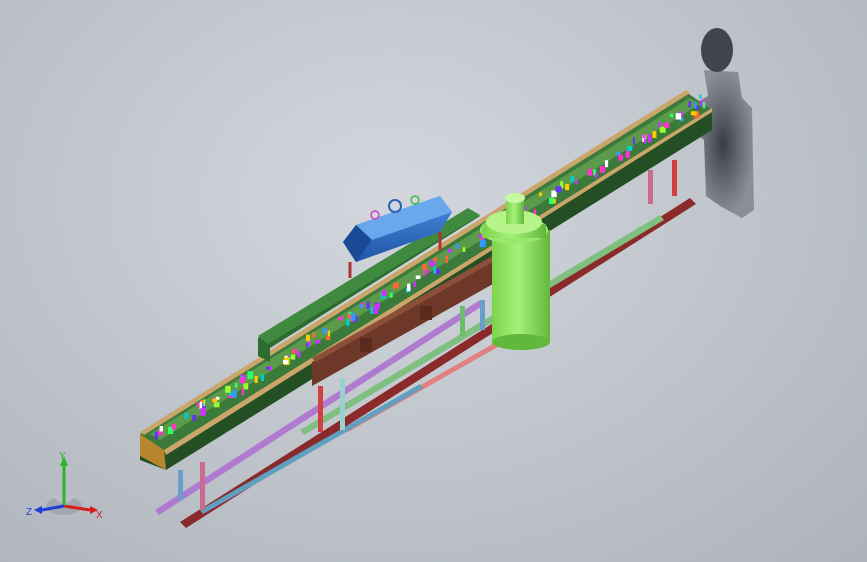 The width and height of the screenshot is (867, 562). What do you see at coordinates (99, 515) in the screenshot?
I see `x-axis-label: X` at bounding box center [99, 515].